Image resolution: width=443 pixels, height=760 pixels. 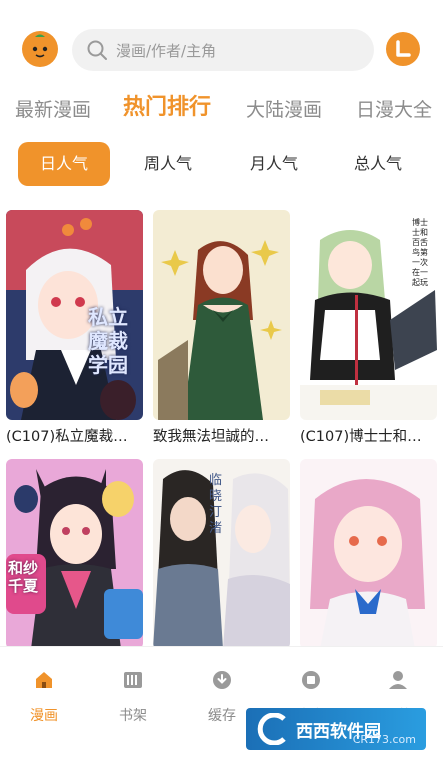 What do you see at coordinates (53, 110) in the screenshot?
I see `tab-latest: 最新漫画` at bounding box center [53, 110].